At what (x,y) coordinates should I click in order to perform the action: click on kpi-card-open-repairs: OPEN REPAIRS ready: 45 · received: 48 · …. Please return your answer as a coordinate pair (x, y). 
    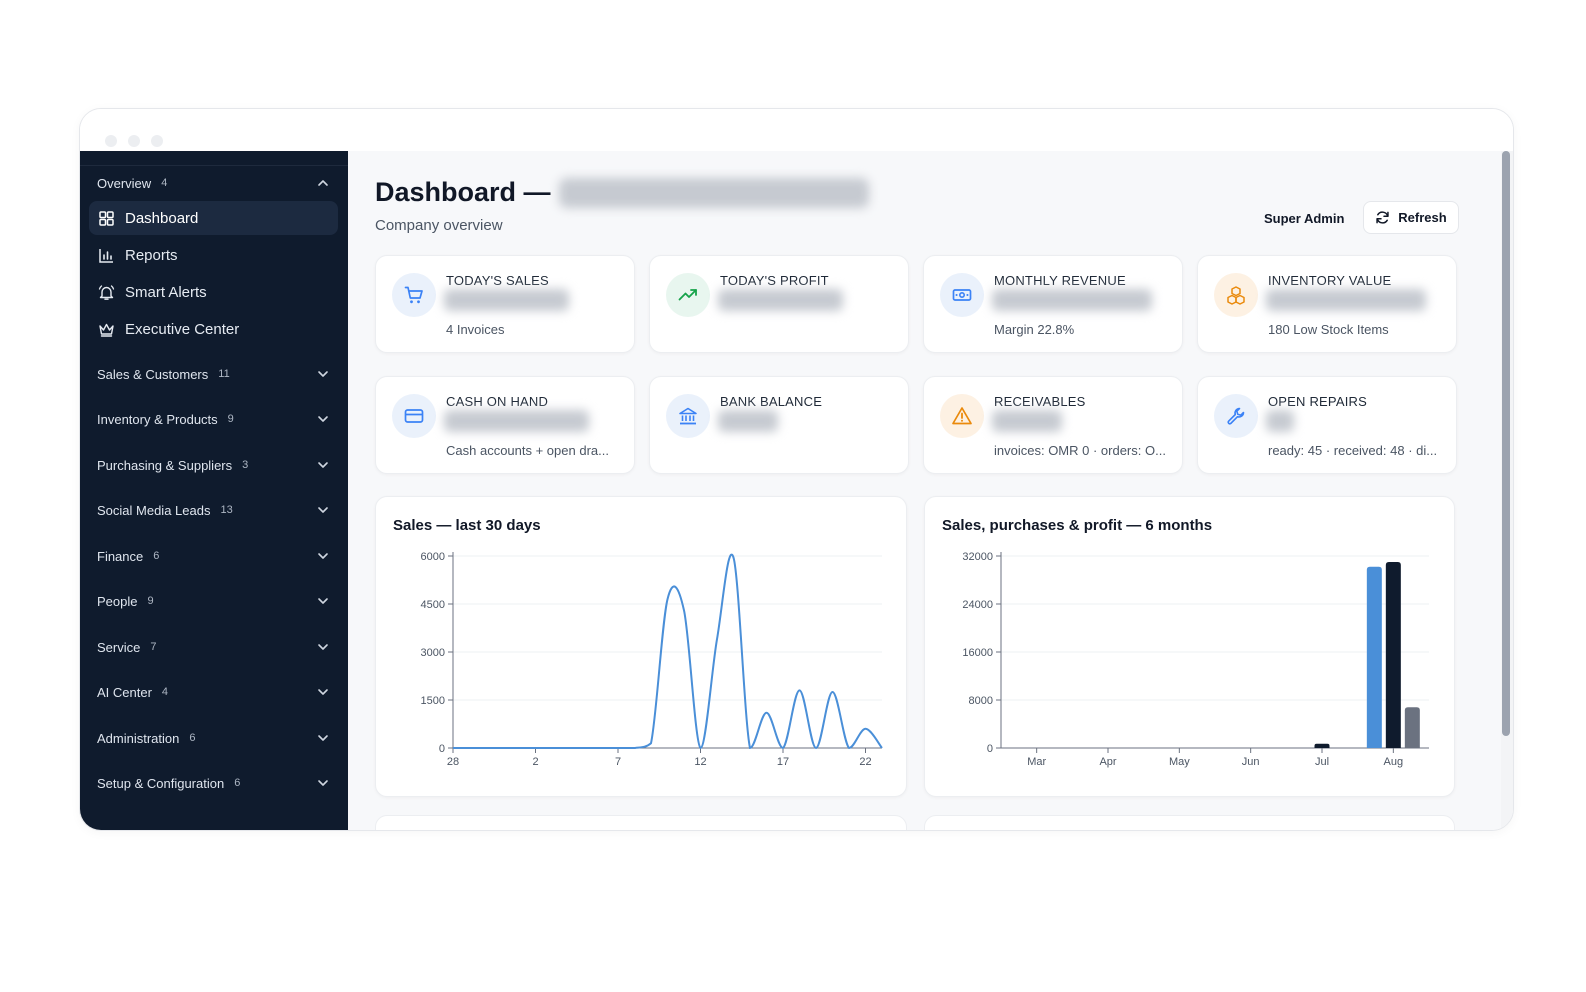
    Looking at the image, I should click on (1327, 425).